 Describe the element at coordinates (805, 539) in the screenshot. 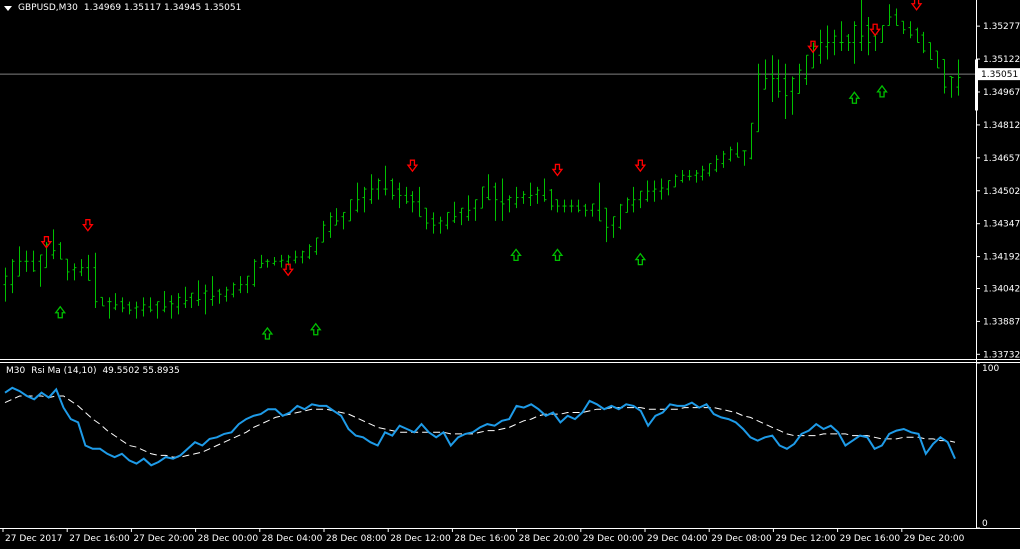

I see `time-tick-label: 29 Dec 12:00` at that location.